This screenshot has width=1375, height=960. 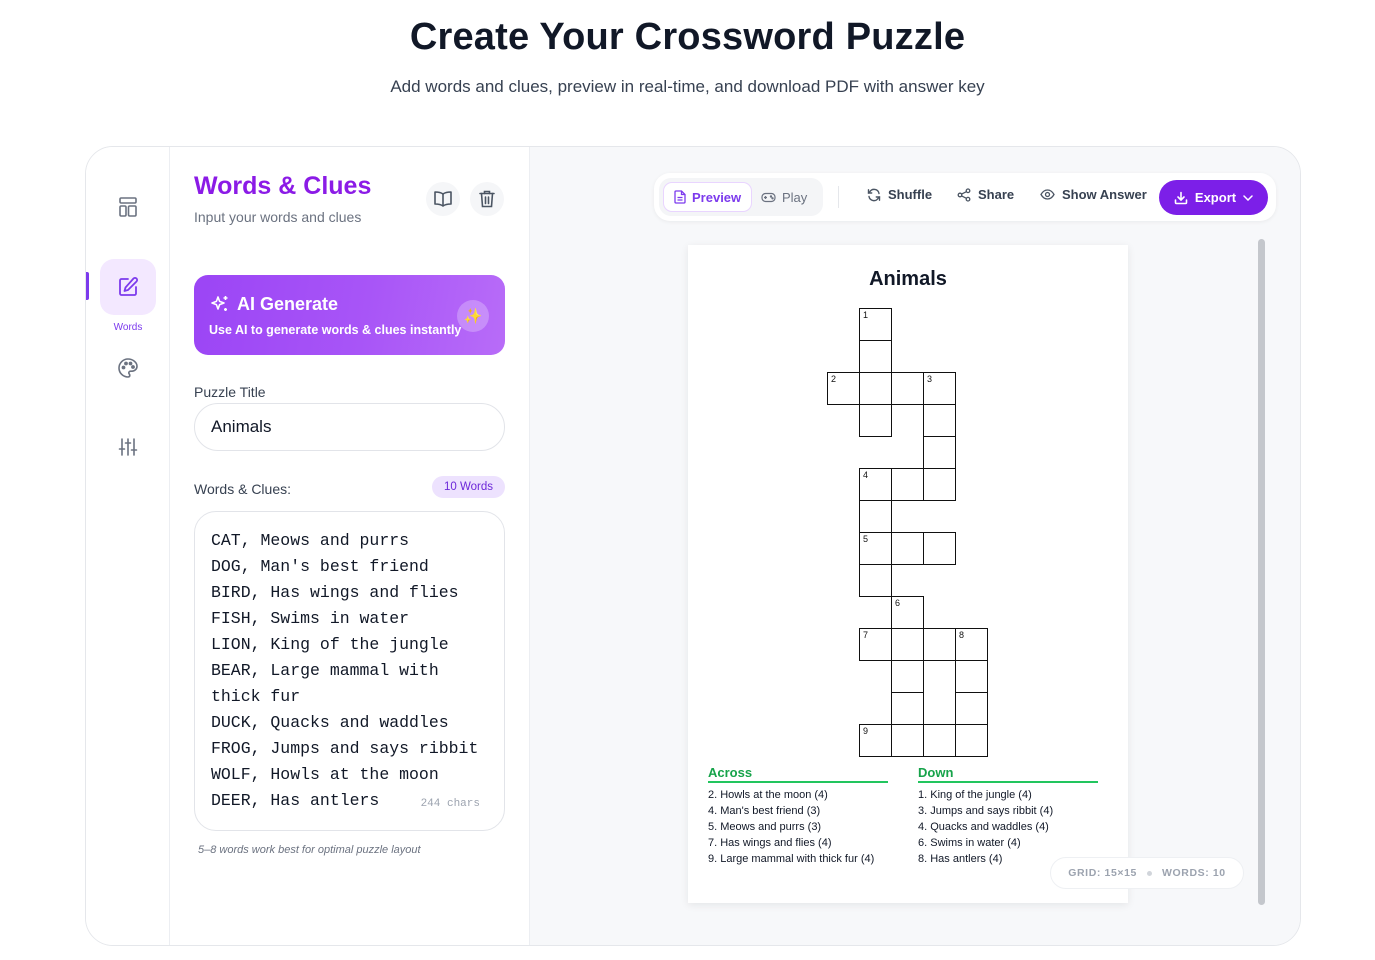 What do you see at coordinates (975, 795) in the screenshot?
I see `down-clue: 1. King of the jungle (4)` at bounding box center [975, 795].